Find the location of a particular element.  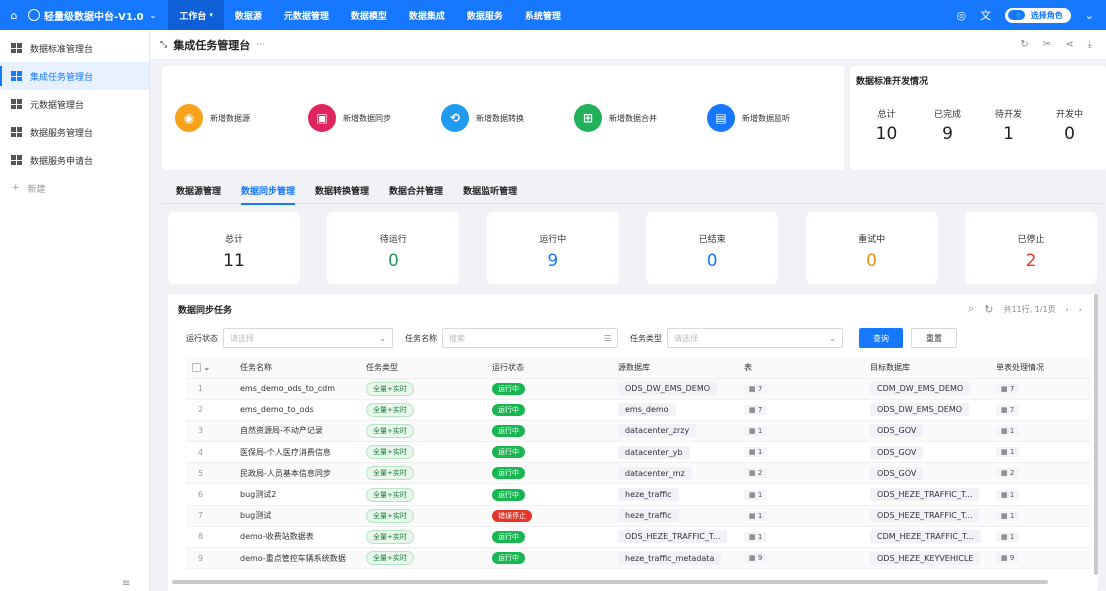

select-all-checkbox is located at coordinates (196, 368).